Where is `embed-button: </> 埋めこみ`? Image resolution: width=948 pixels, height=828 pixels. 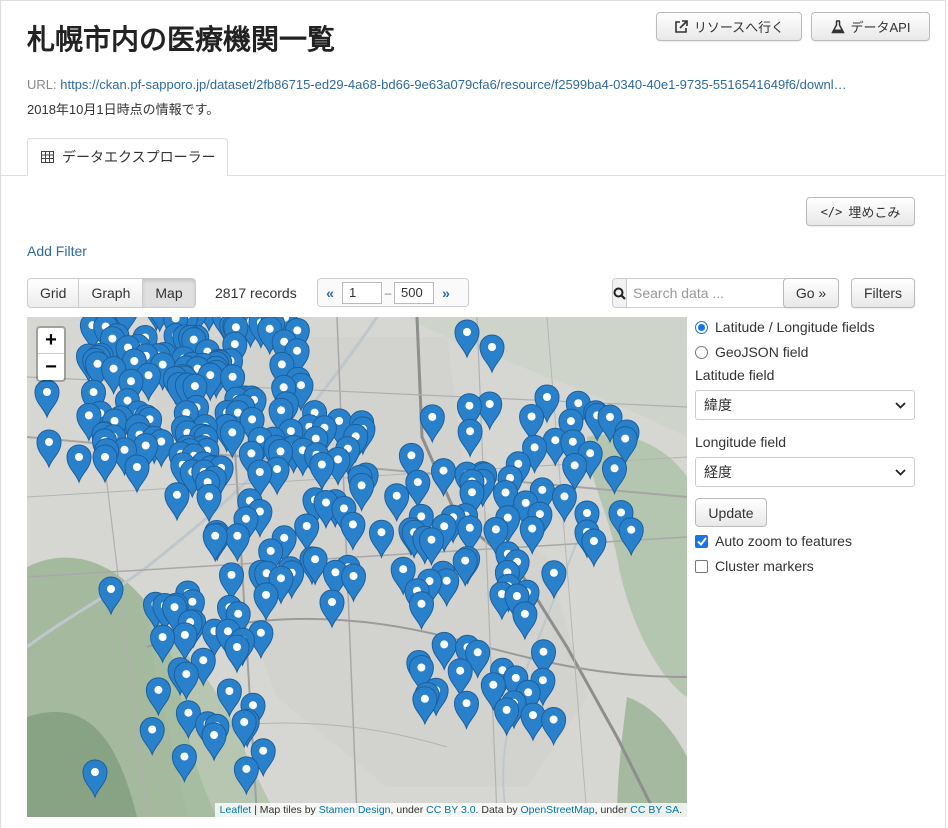 embed-button: </> 埋めこみ is located at coordinates (860, 211).